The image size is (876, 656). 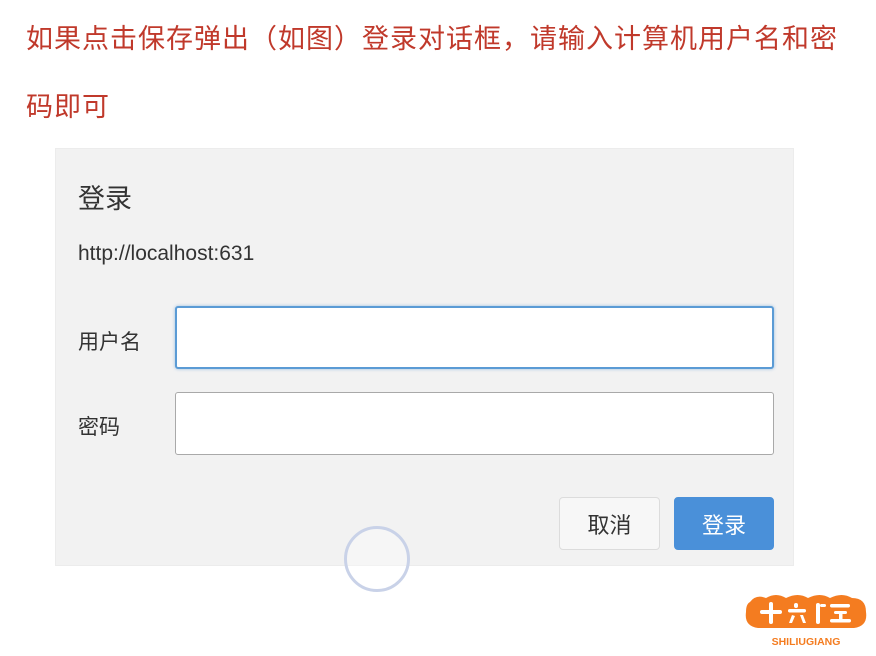 What do you see at coordinates (109, 342) in the screenshot?
I see `username-label: 用户名` at bounding box center [109, 342].